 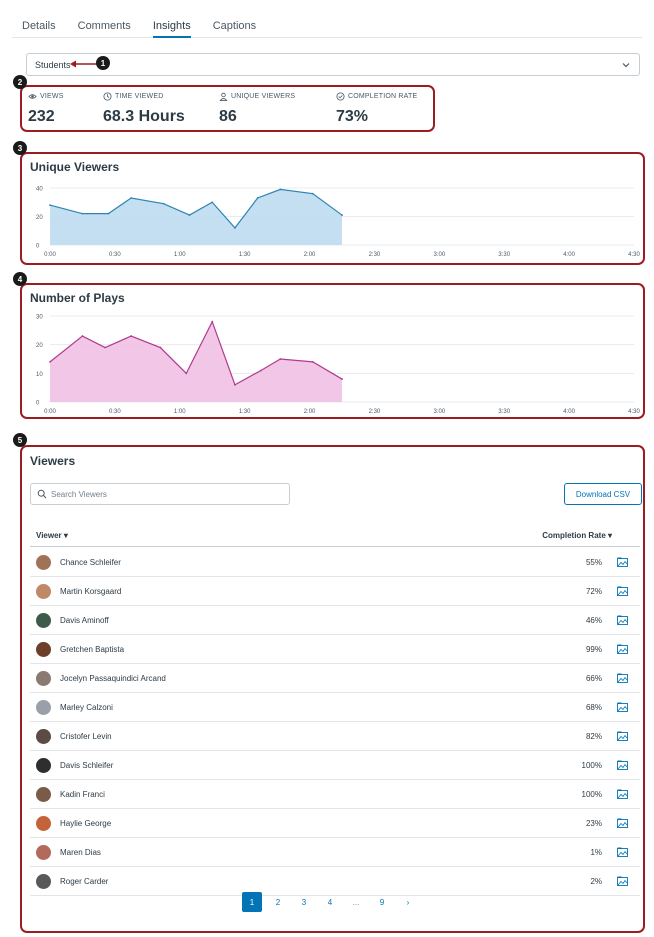 I want to click on table-row: Davis Schleifer 100%, so click(x=335, y=765).